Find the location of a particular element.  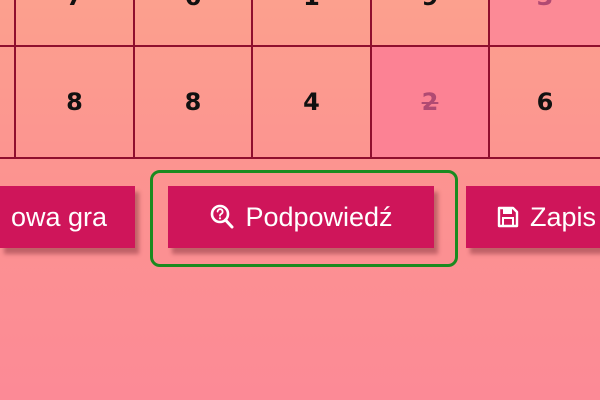

cell-value: 9 is located at coordinates (430, 5).